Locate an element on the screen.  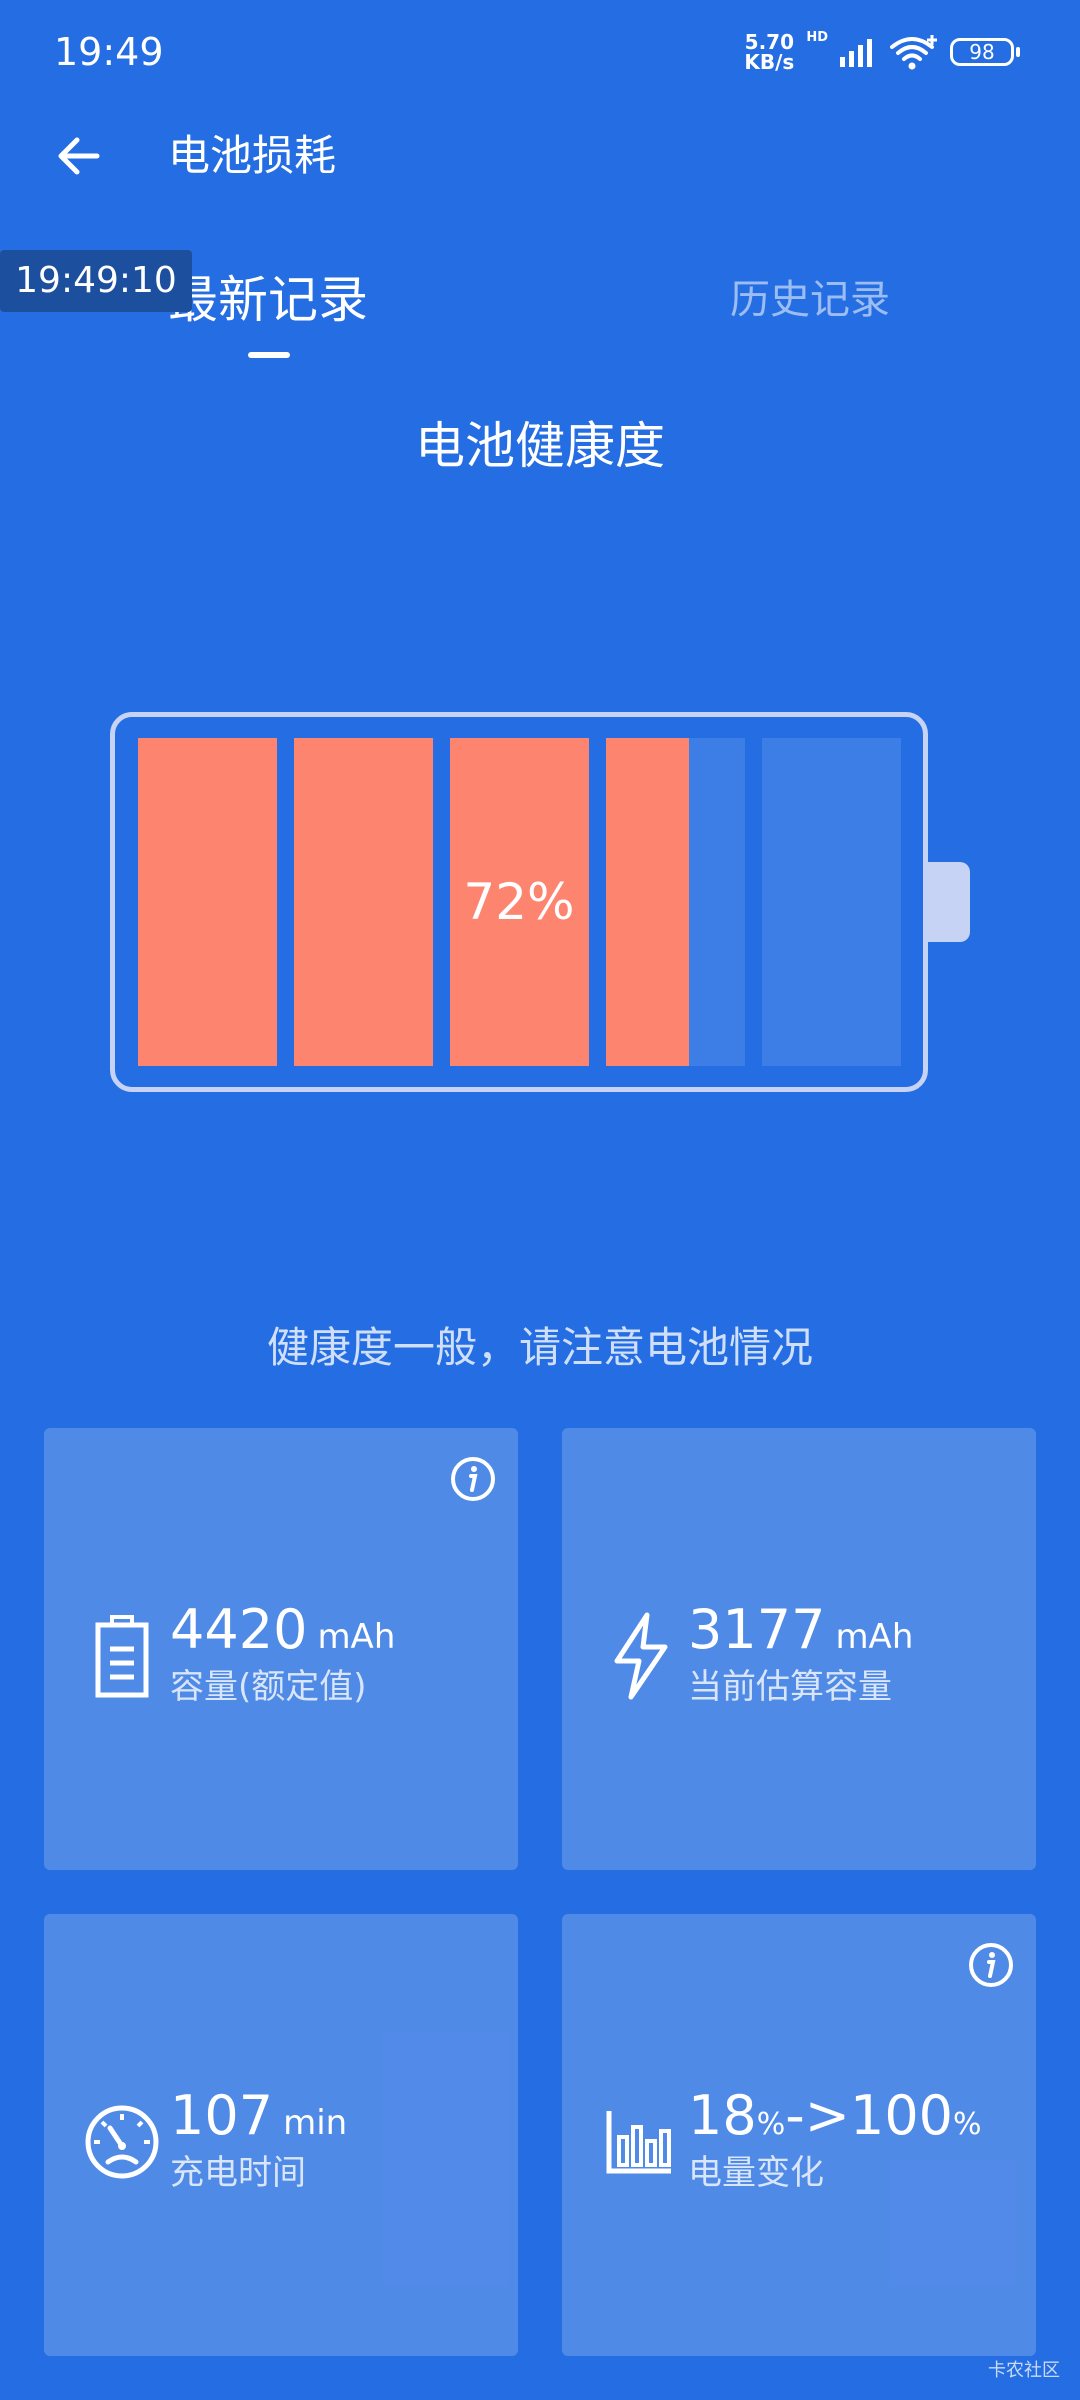
back-button is located at coordinates (78, 156).